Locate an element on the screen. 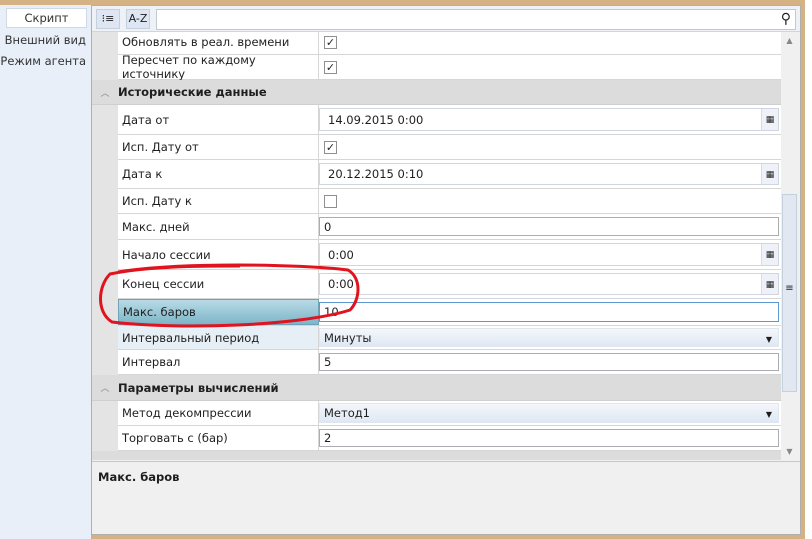  row-max-days: Макс. дней 0 is located at coordinates (436, 227).